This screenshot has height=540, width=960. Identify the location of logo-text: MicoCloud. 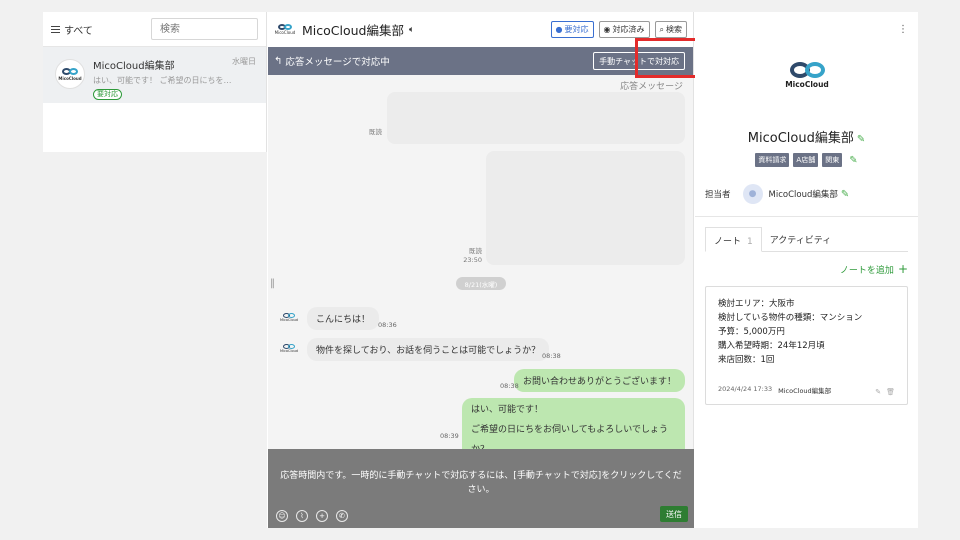
(807, 84).